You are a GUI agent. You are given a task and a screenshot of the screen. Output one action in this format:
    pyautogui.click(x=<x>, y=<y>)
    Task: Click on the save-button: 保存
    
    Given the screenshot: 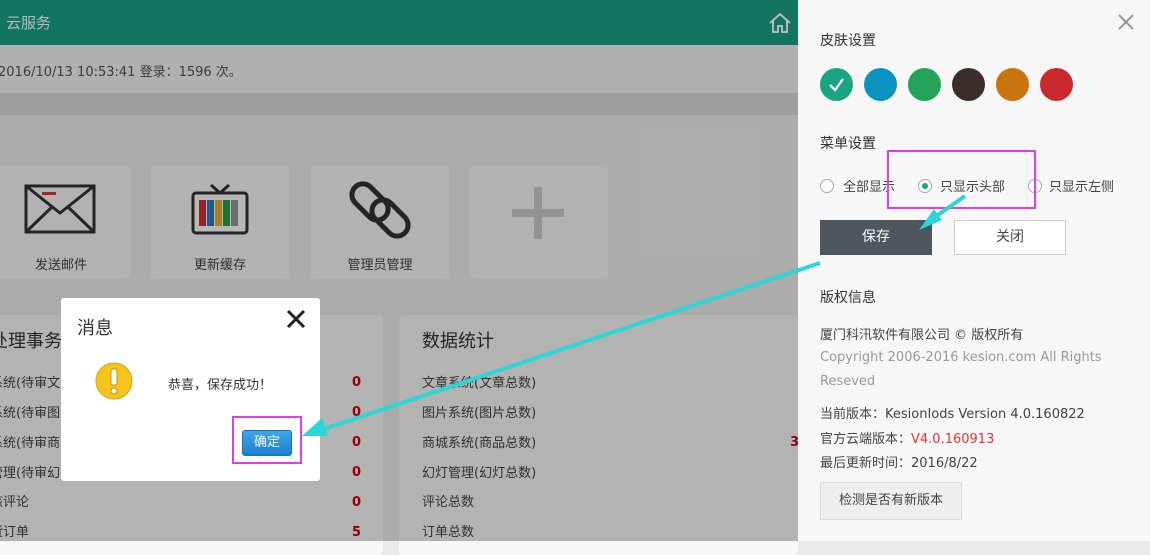 What is the action you would take?
    pyautogui.click(x=876, y=237)
    